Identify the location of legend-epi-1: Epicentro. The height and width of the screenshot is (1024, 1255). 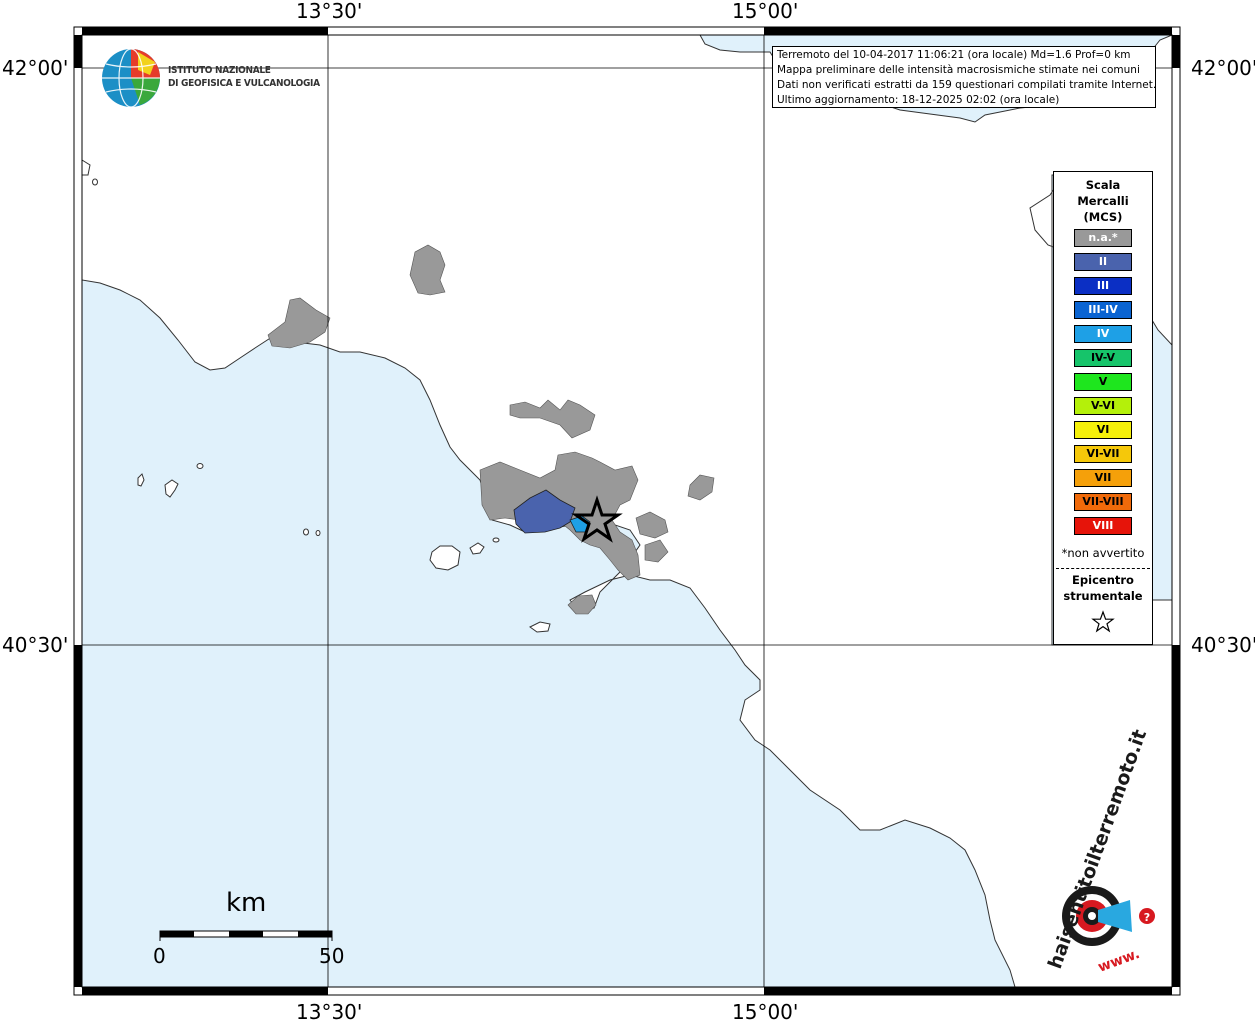
(1103, 580).